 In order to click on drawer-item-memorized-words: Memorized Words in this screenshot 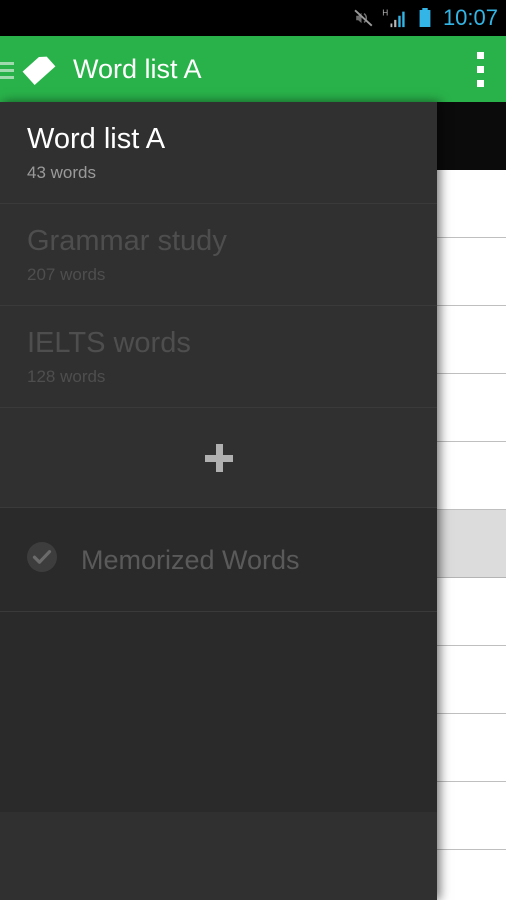, I will do `click(218, 560)`.